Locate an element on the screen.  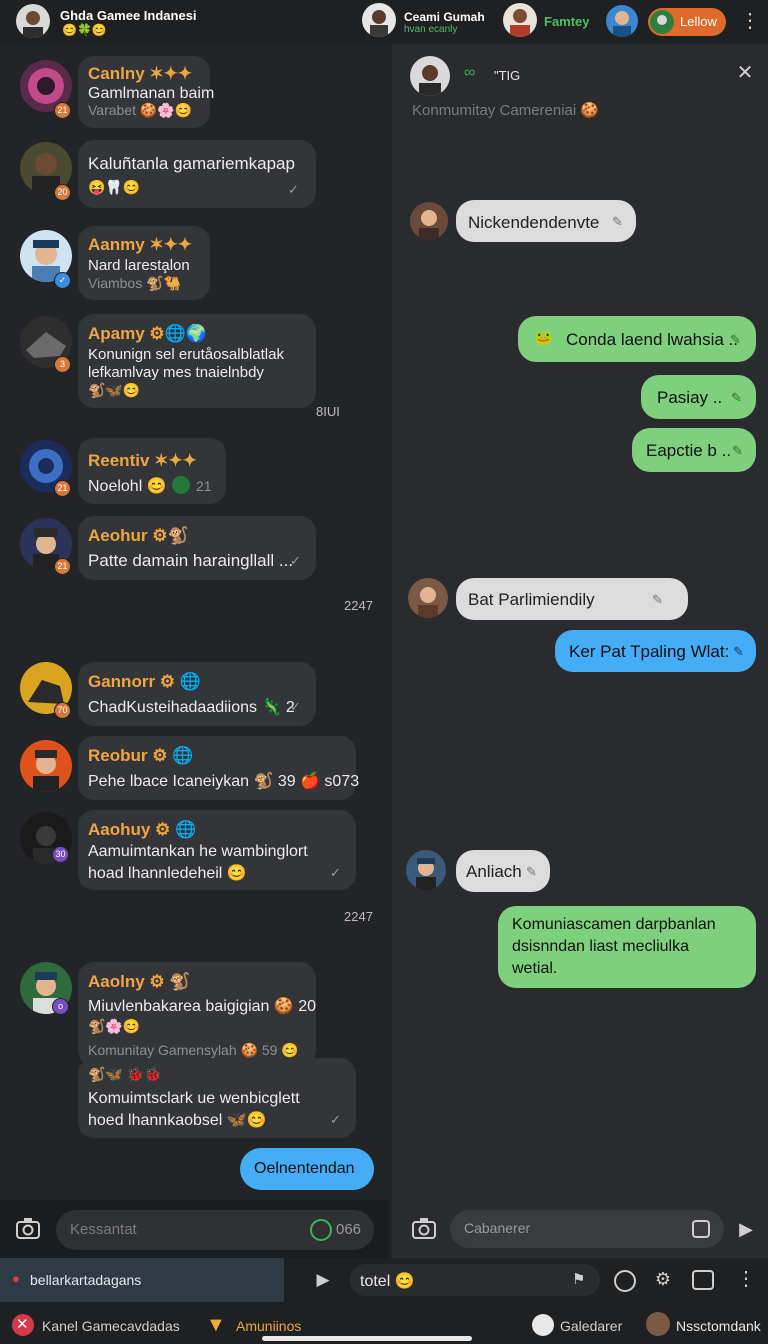
nav-item-1: Kanel Gamecavdadas is located at coordinates (111, 1326).